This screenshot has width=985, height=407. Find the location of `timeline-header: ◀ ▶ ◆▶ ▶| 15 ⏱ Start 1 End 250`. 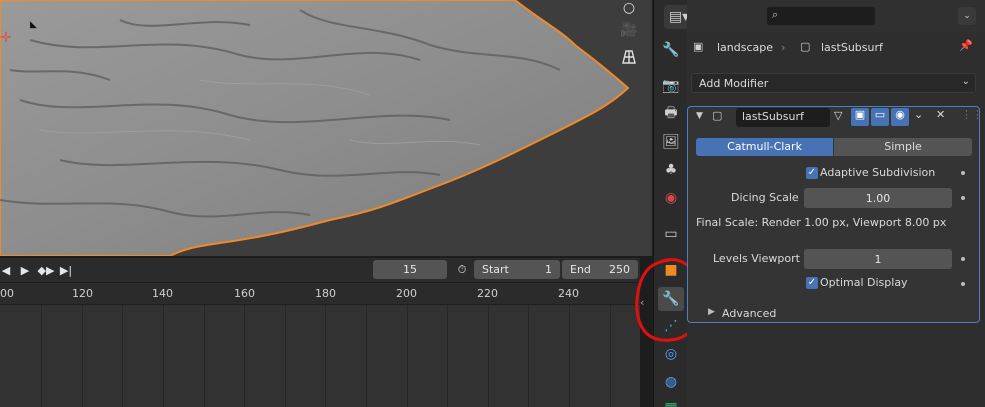

timeline-header: ◀ ▶ ◆▶ ▶| 15 ⏱ Start 1 End 250 is located at coordinates (320, 270).